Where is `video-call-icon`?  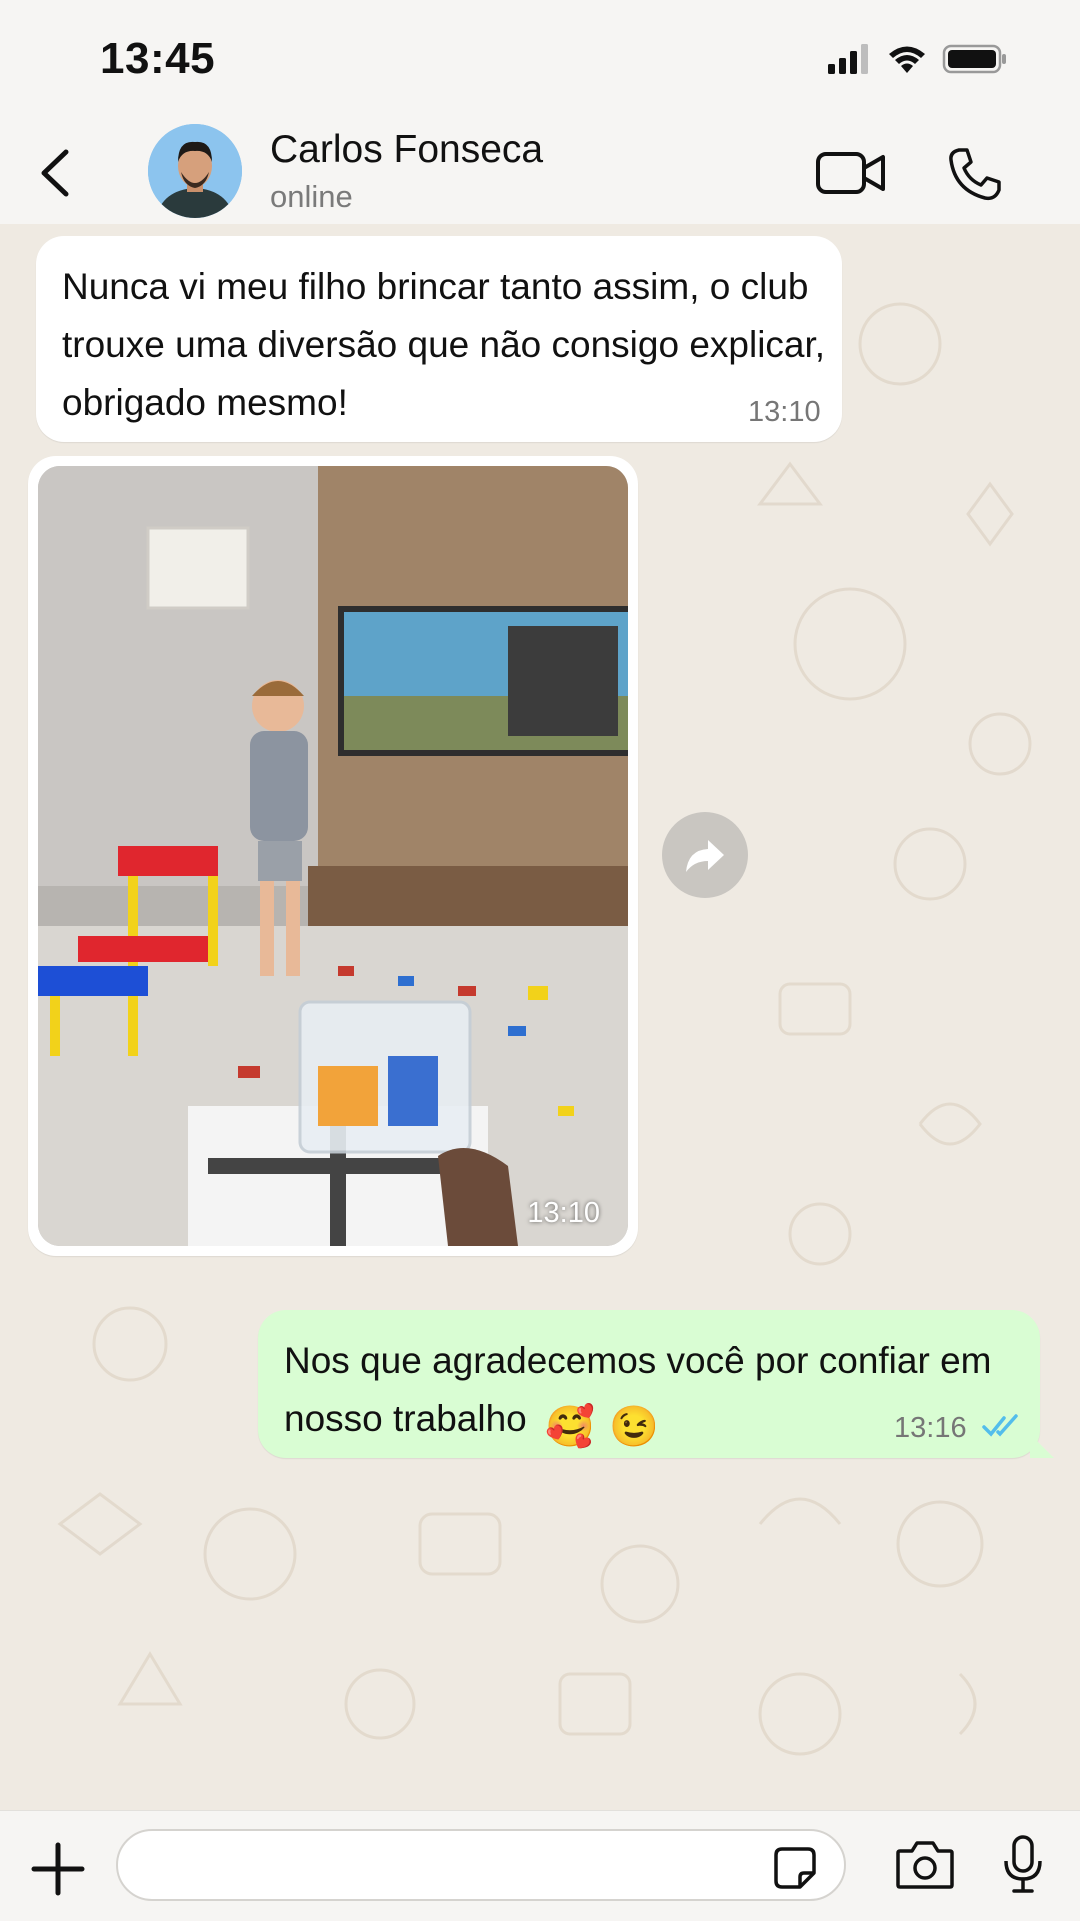 video-call-icon is located at coordinates (851, 173).